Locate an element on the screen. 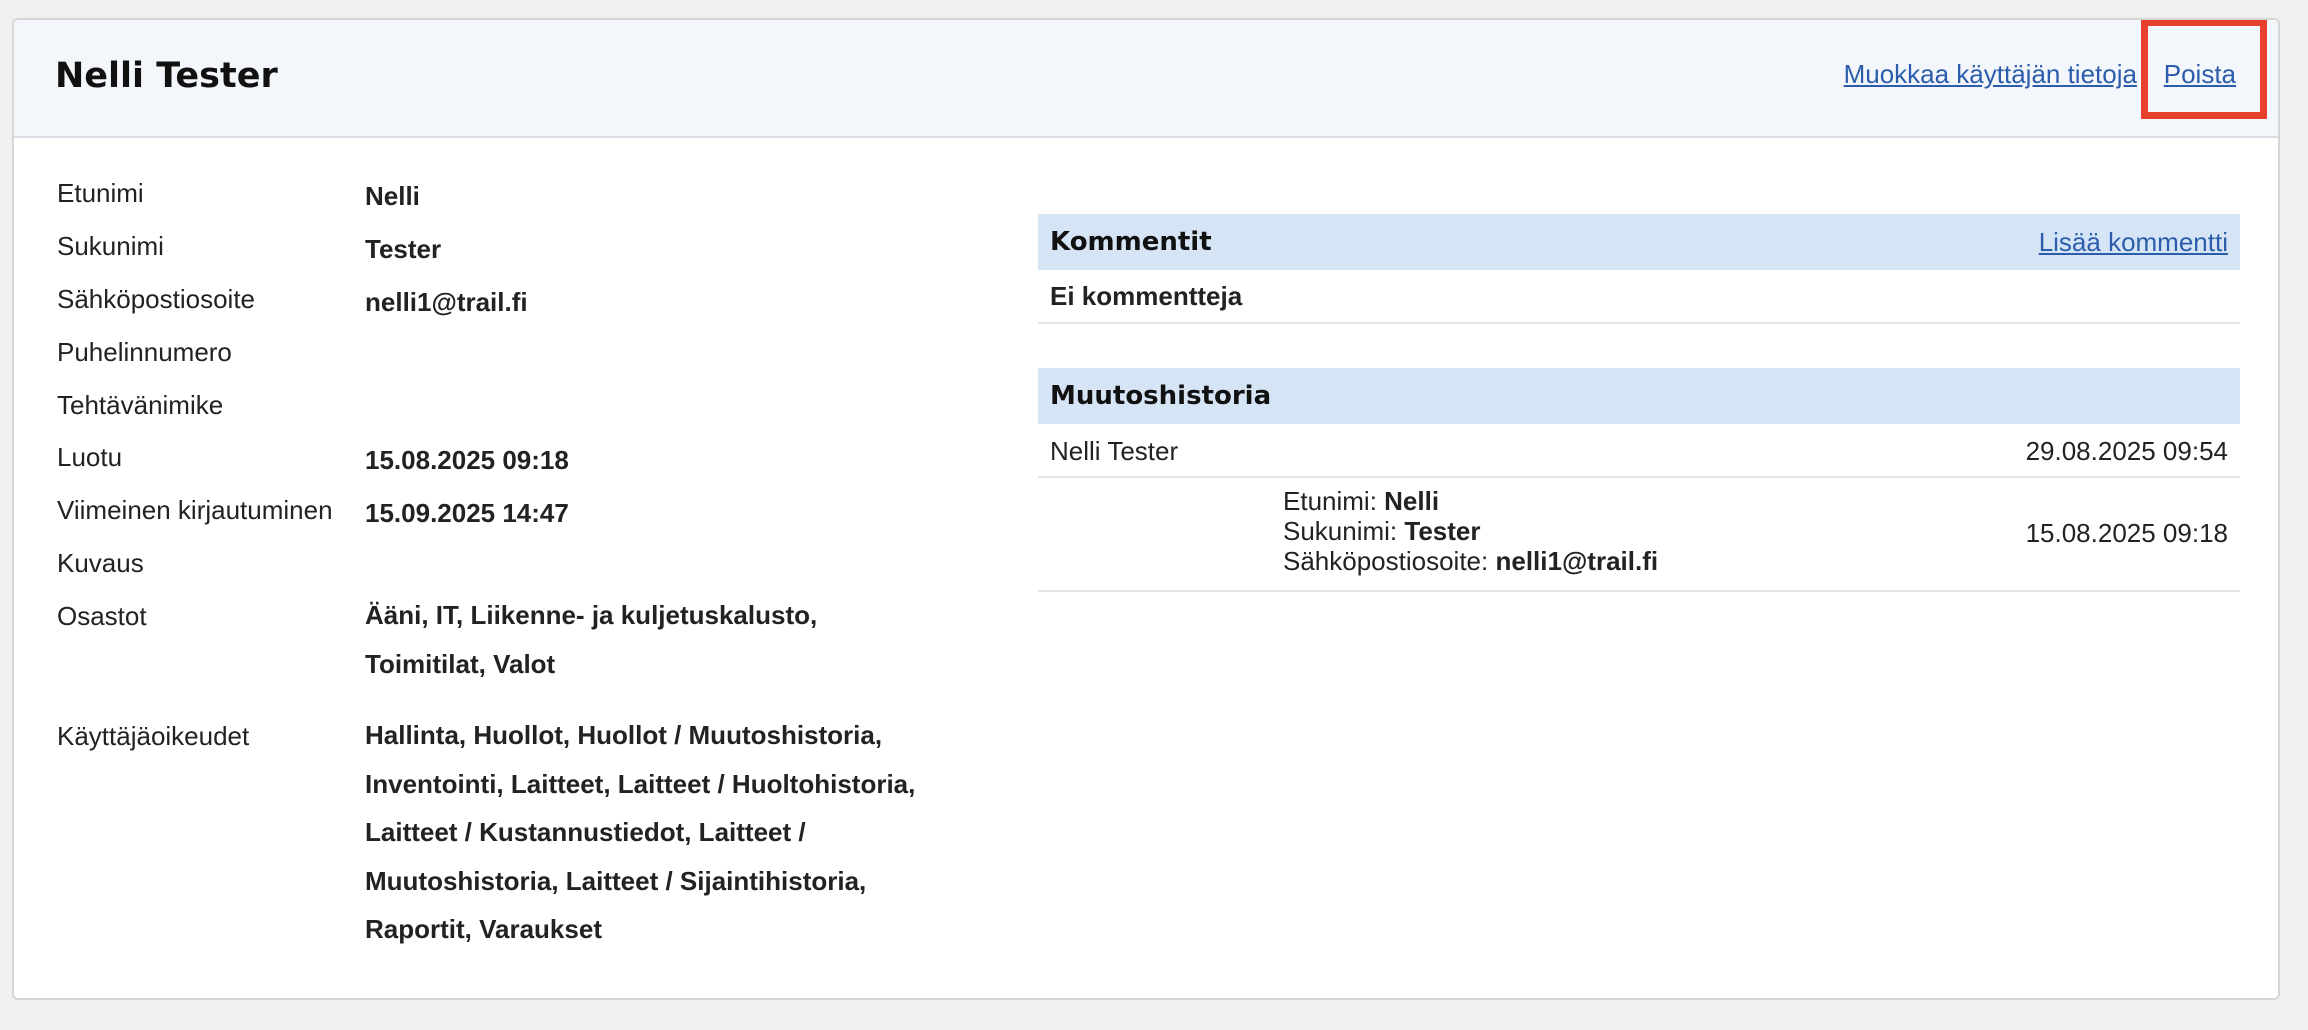  detail-label: Osastot is located at coordinates (102, 616).